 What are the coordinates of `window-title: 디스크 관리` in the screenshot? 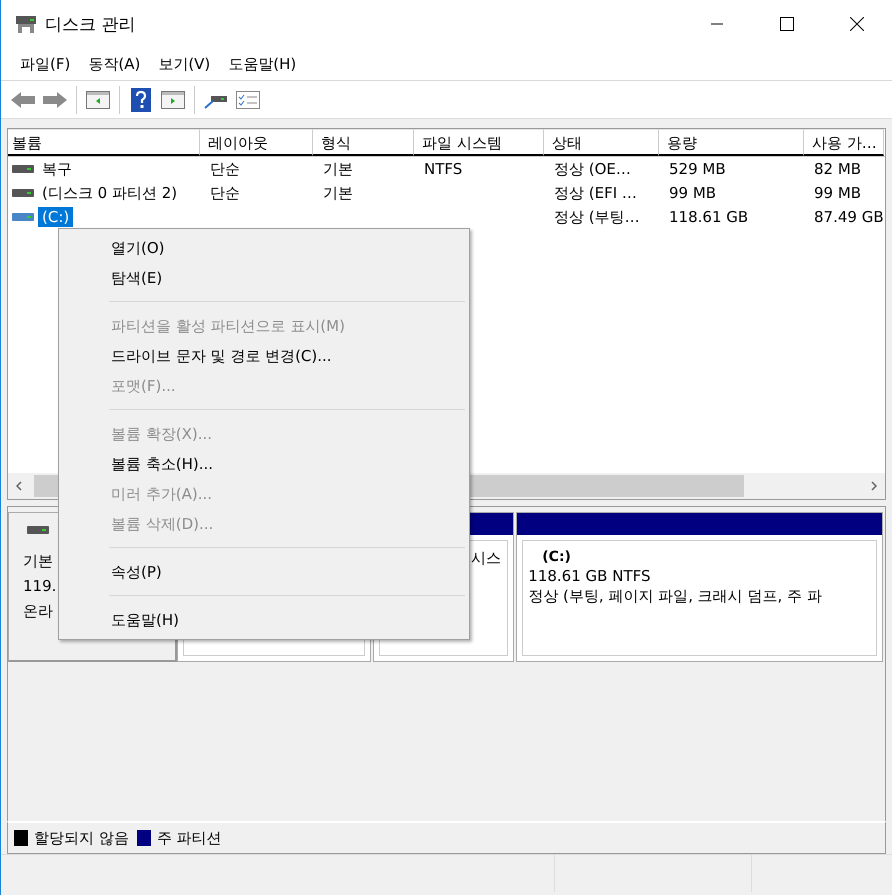 It's located at (90, 25).